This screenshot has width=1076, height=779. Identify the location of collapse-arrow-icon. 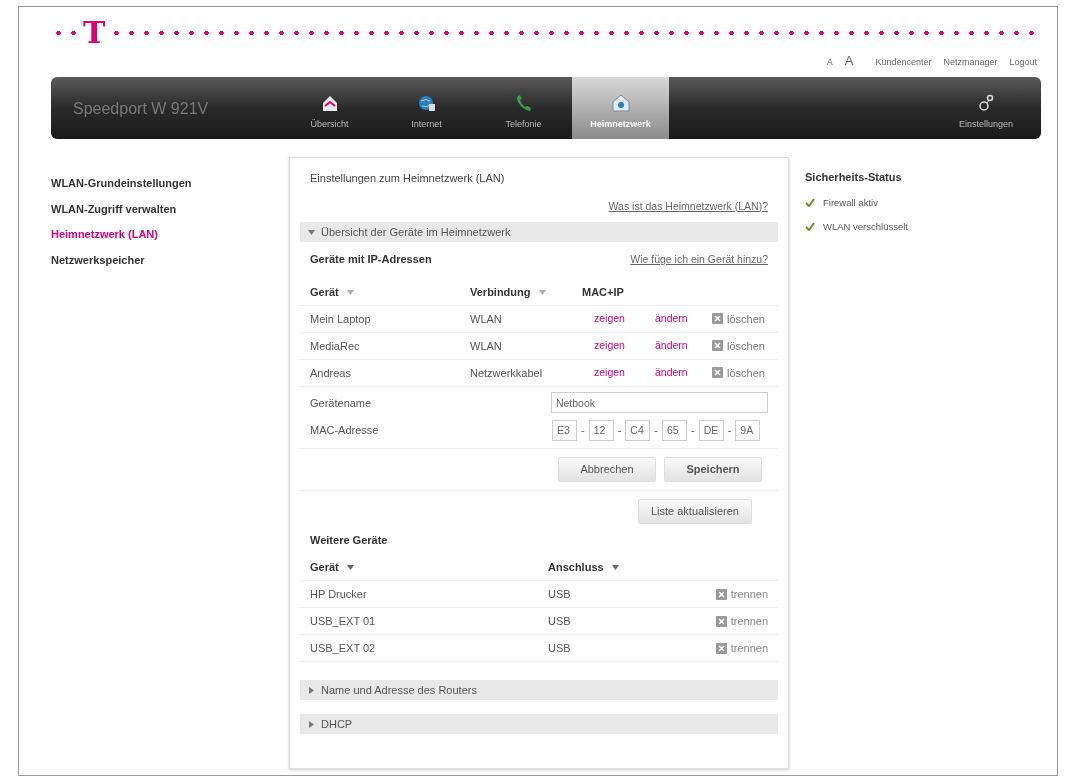
(311, 232).